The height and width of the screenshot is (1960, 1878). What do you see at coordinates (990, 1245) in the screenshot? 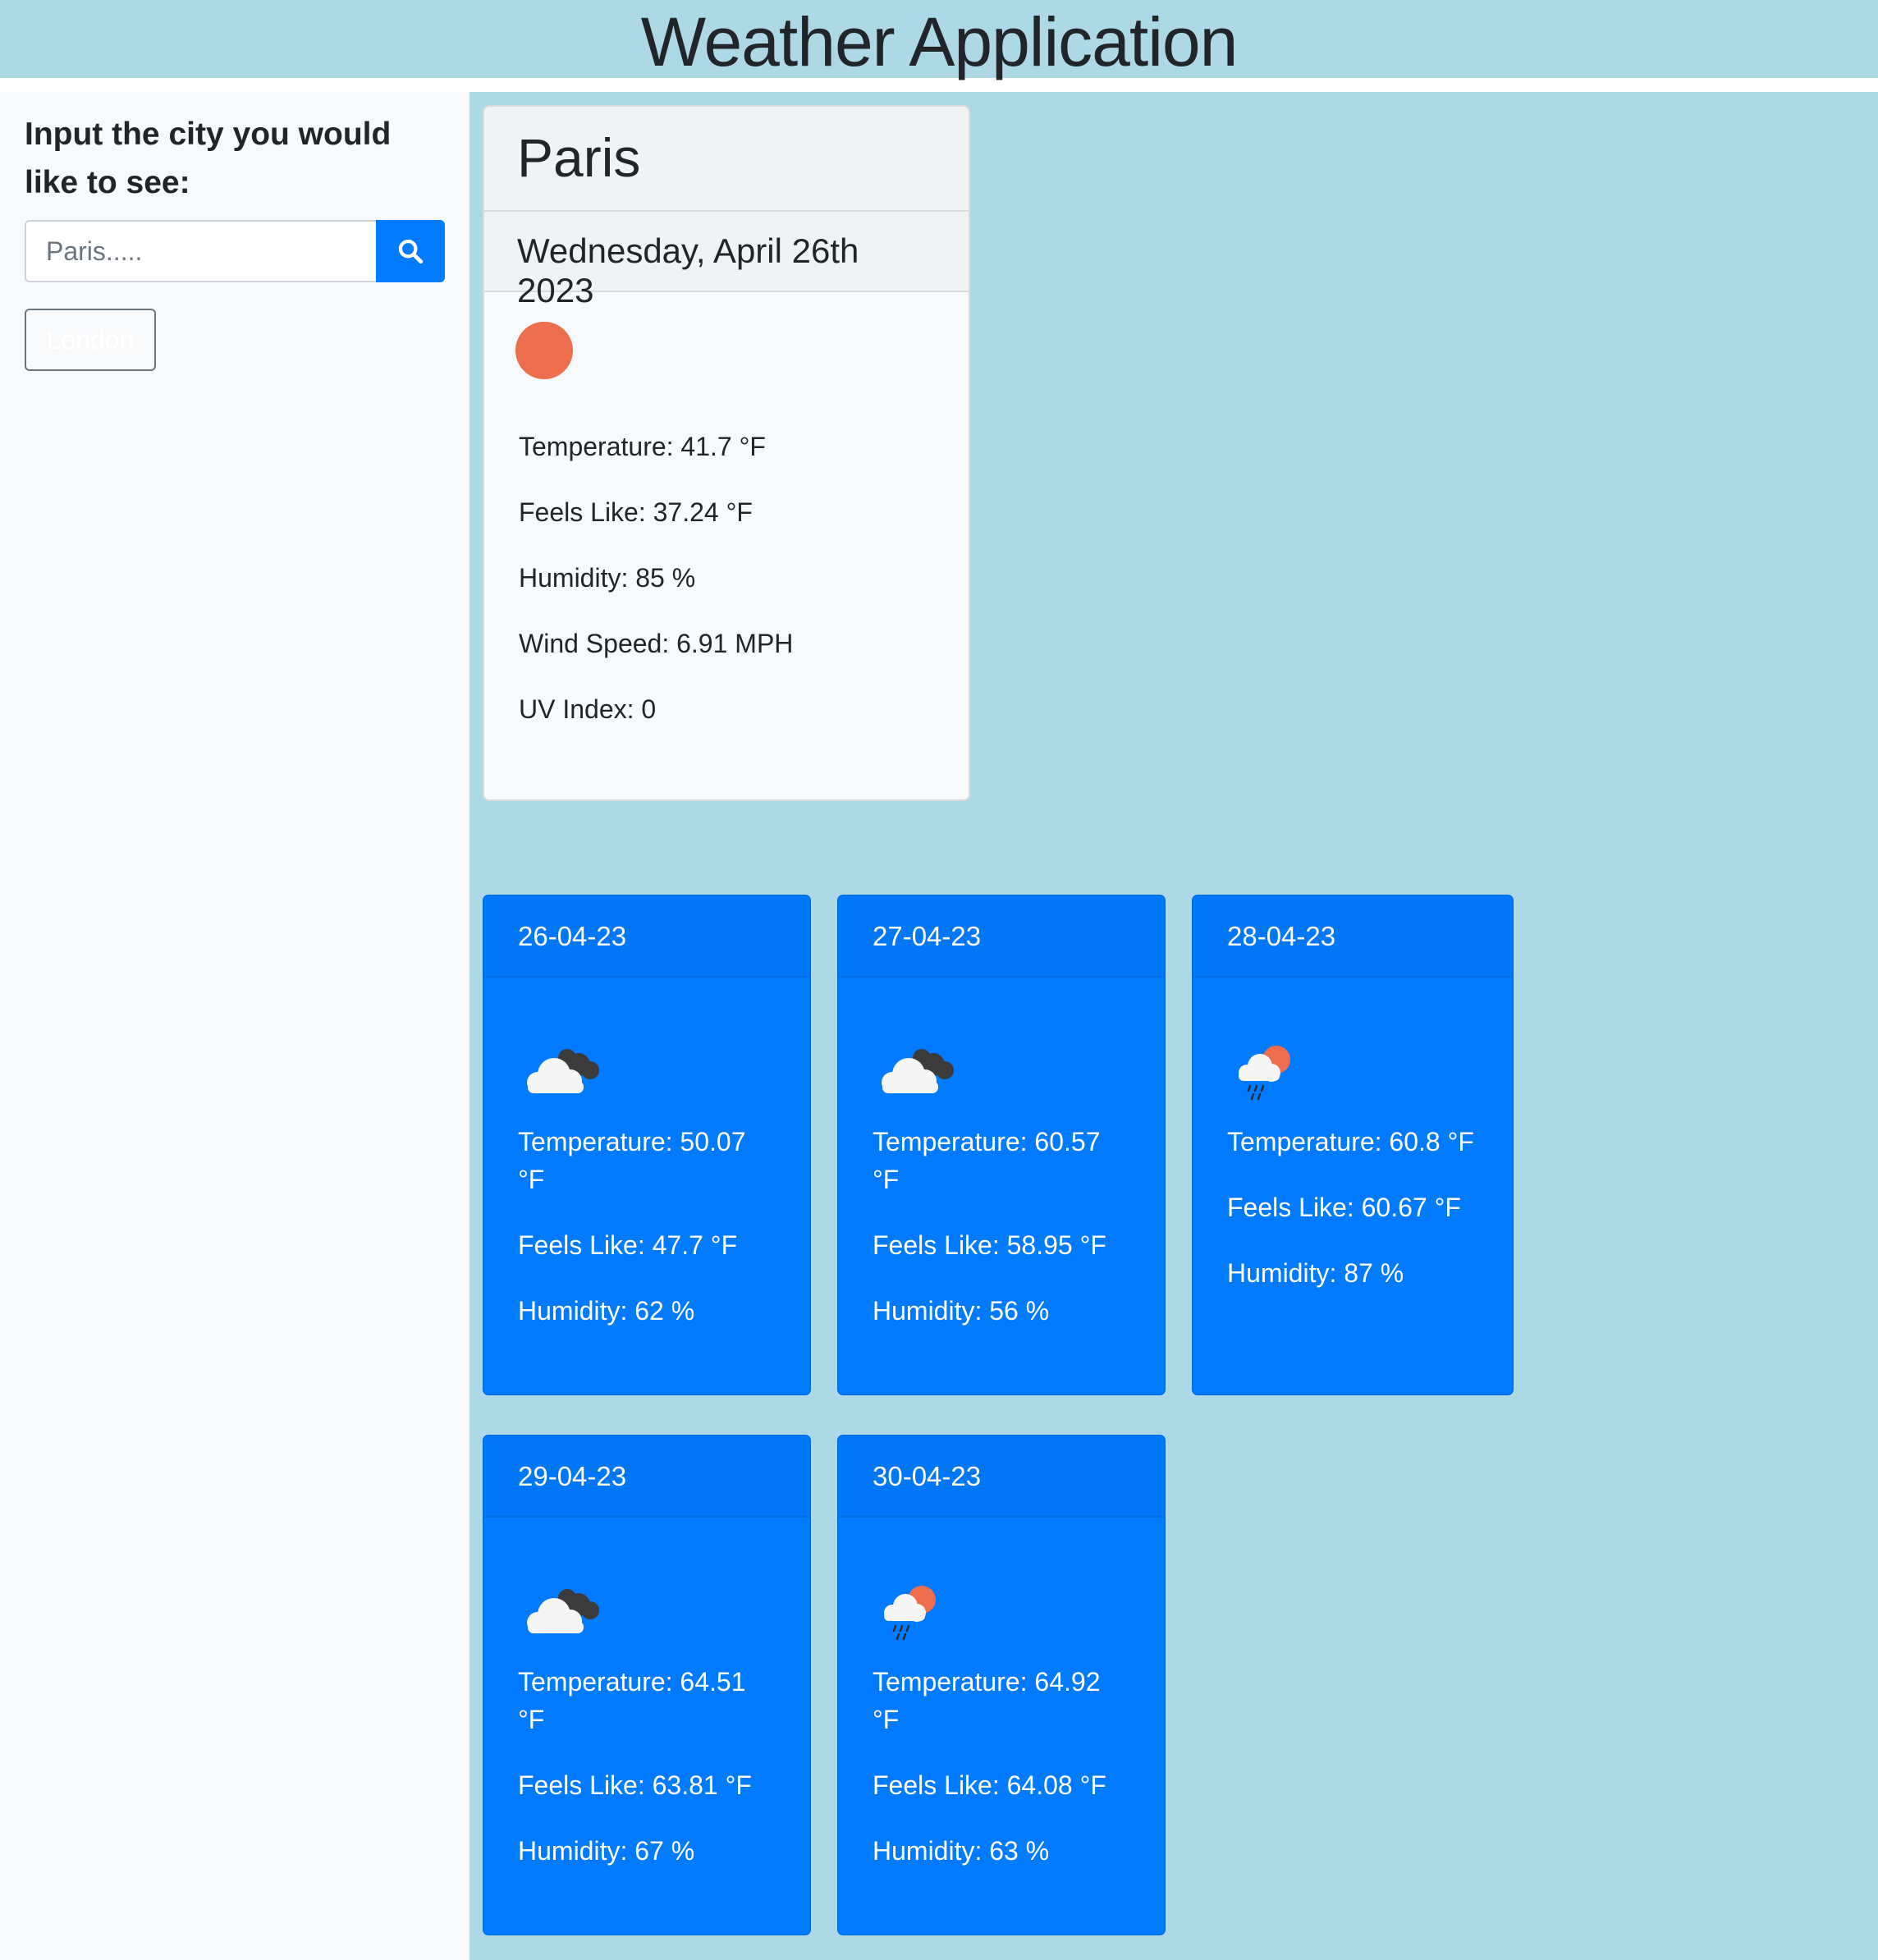
I see `forecast-feels-like: Feels Like: 58.95 °F` at bounding box center [990, 1245].